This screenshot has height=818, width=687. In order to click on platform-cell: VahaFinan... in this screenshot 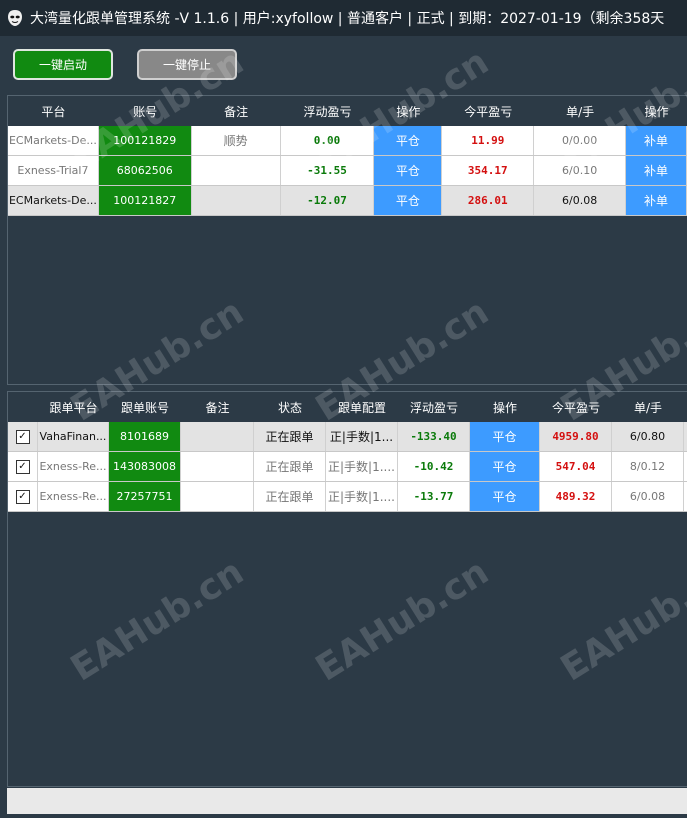, I will do `click(73, 436)`.